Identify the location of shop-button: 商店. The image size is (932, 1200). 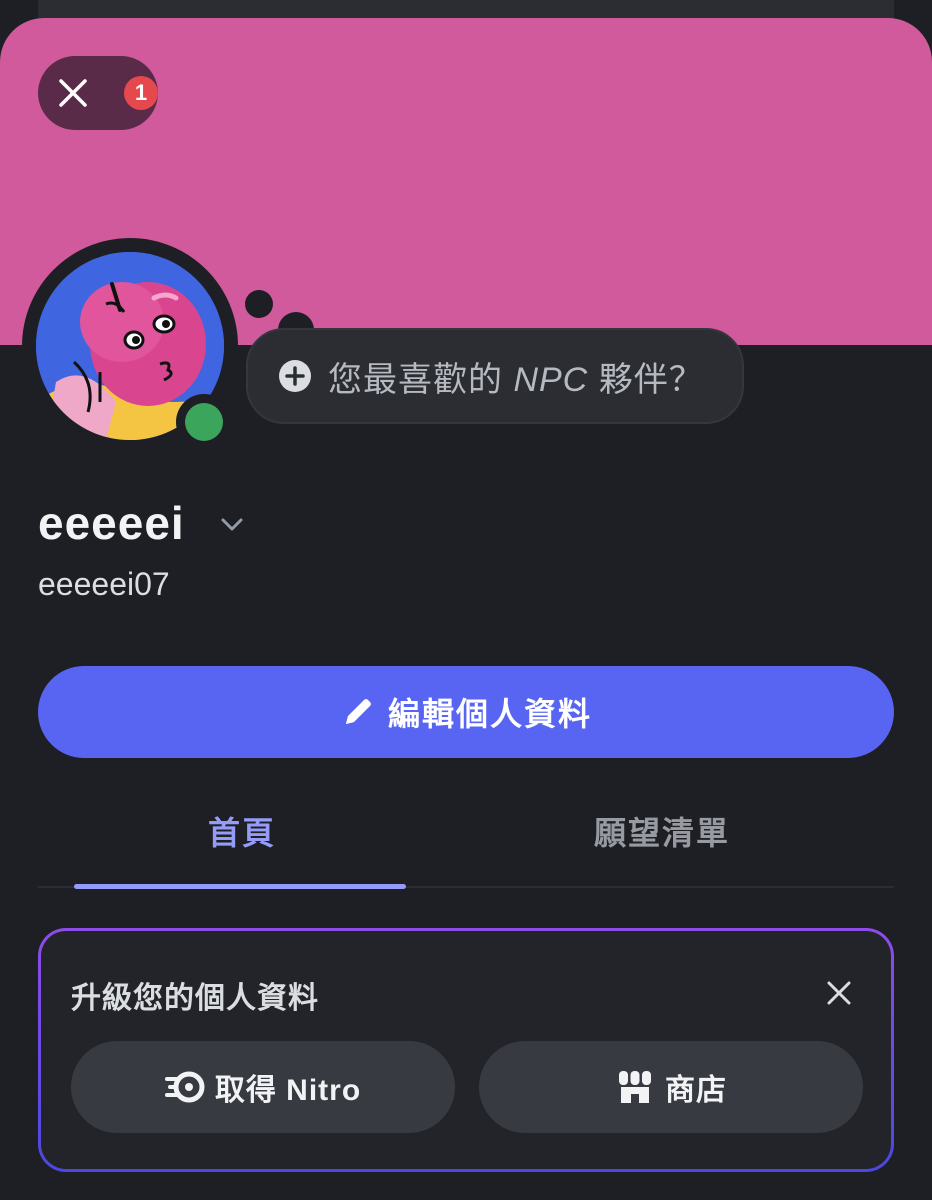
(671, 1087).